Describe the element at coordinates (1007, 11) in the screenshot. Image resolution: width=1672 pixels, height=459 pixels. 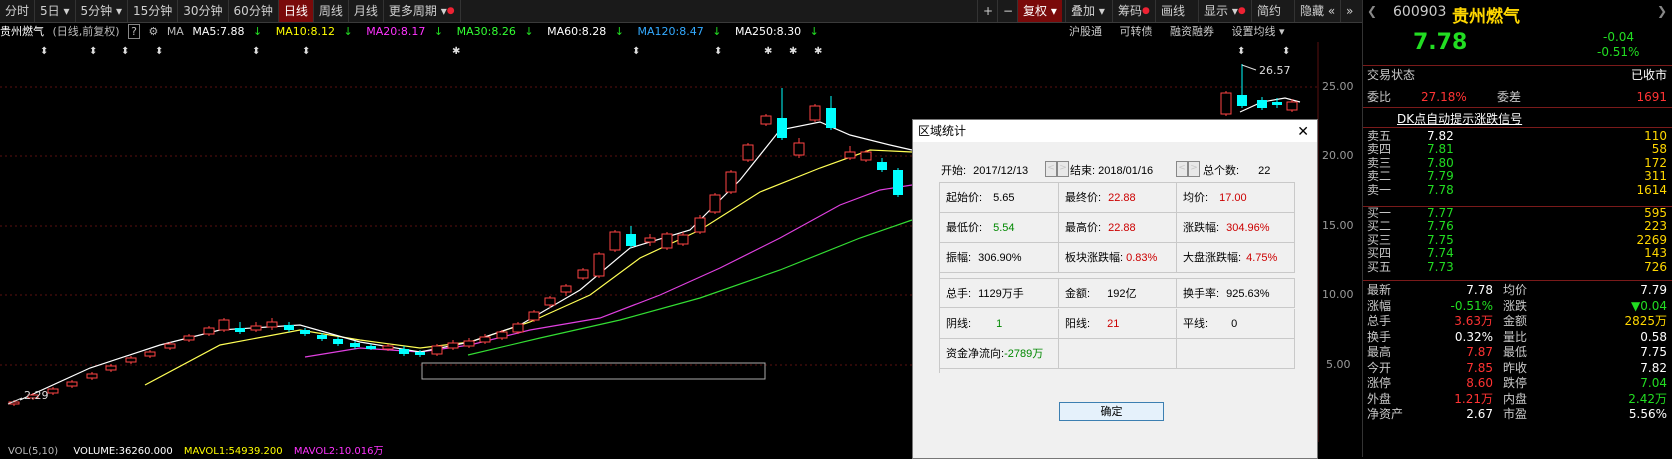
I see `zoom-out-button: −` at that location.